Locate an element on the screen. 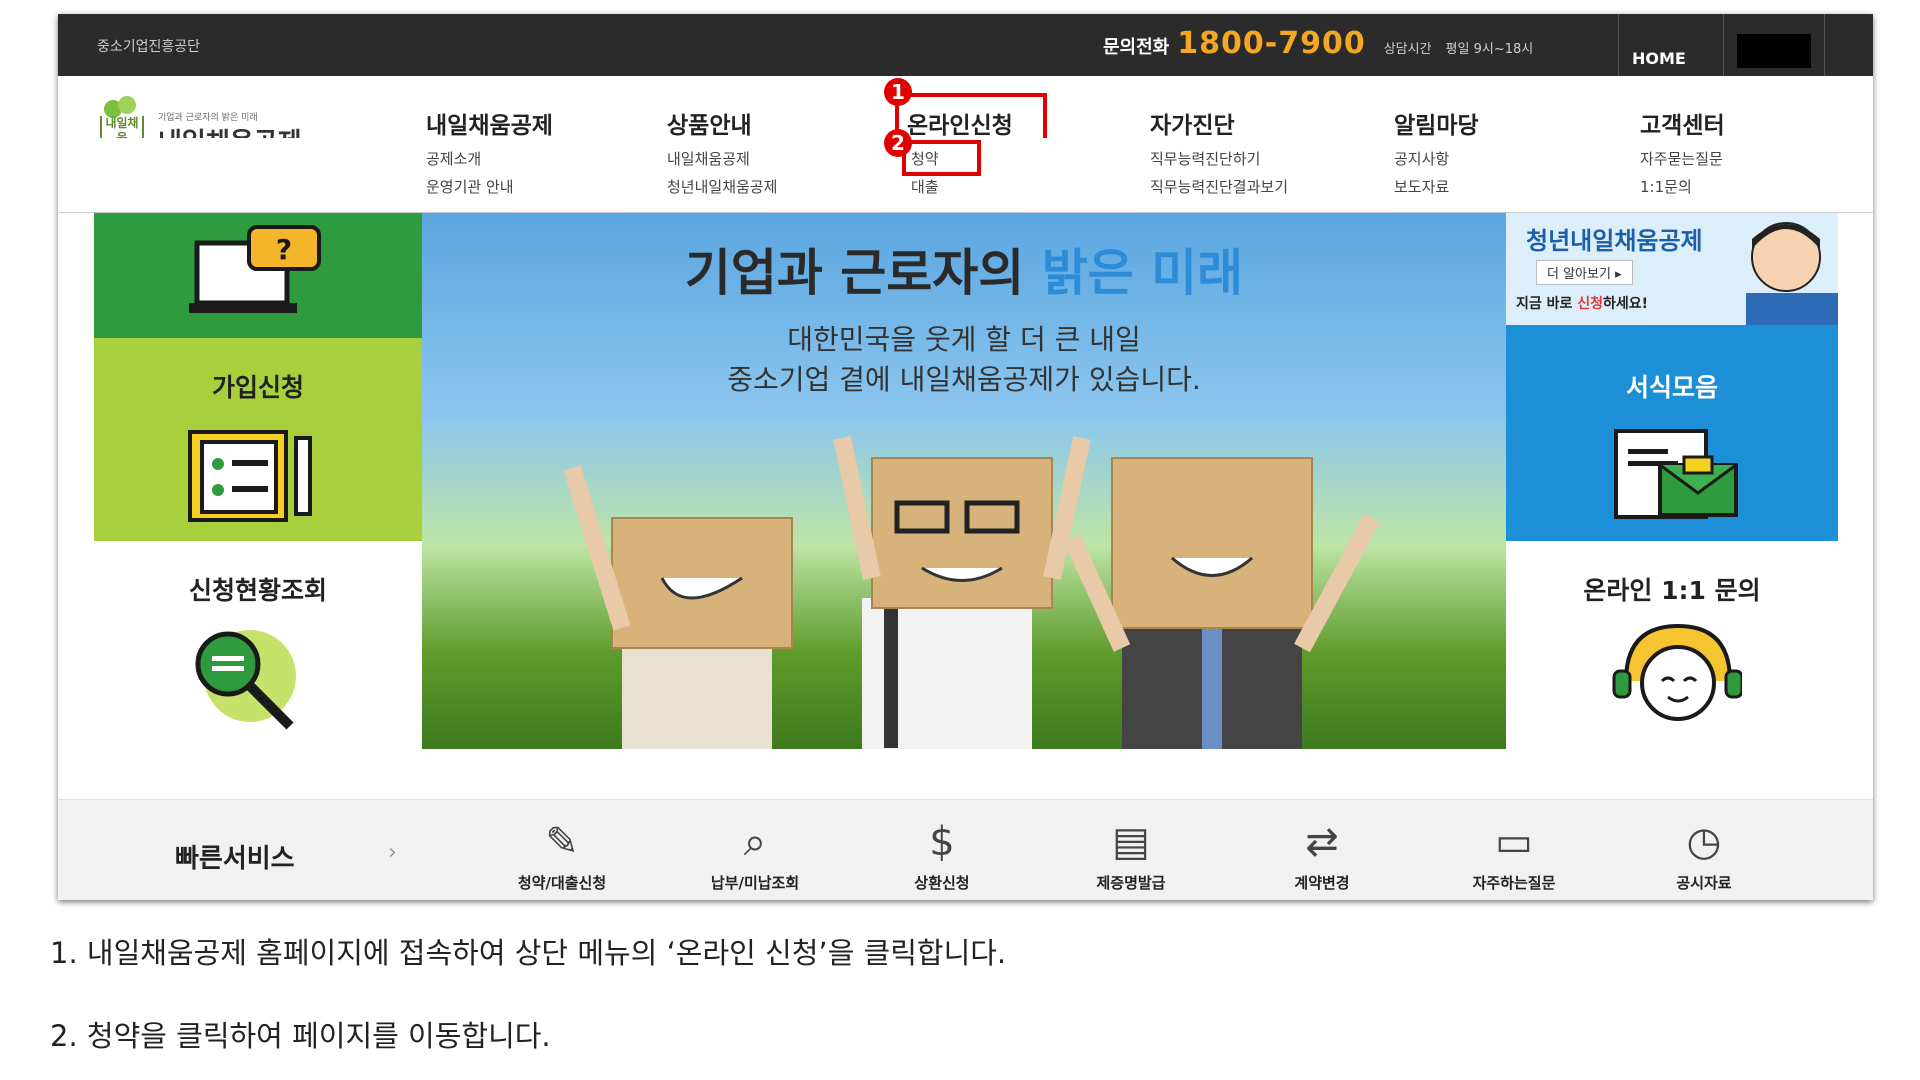  tile-inquiry: 온라인 1:1 문의 is located at coordinates (1672, 645).